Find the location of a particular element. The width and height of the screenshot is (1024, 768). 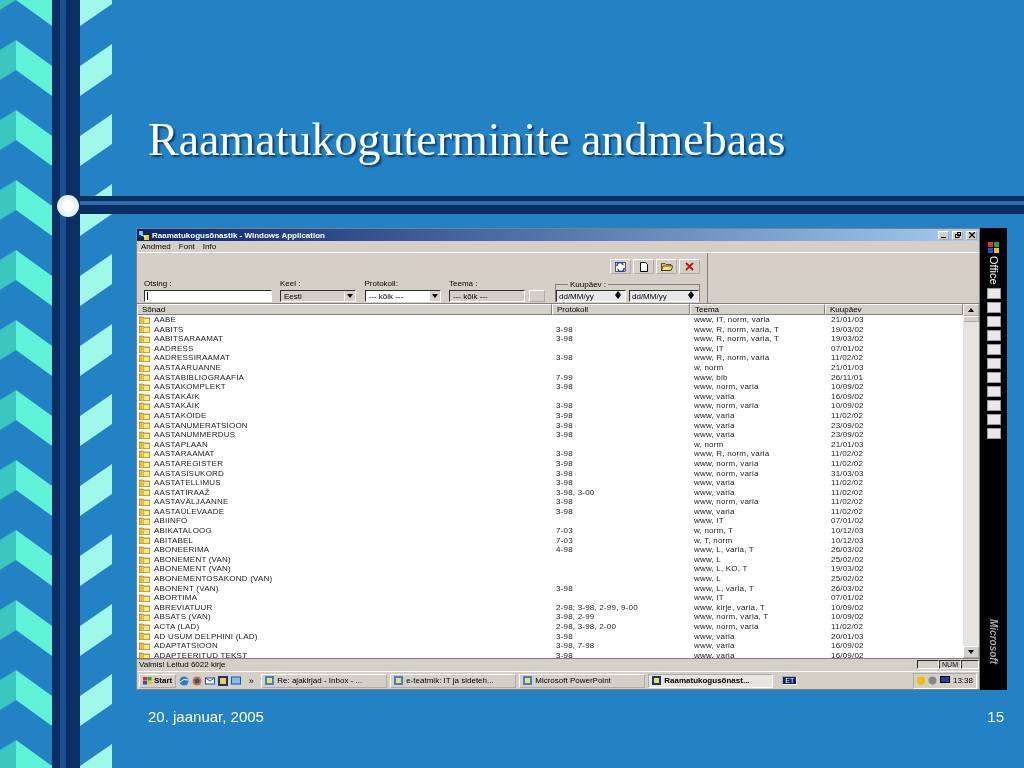

dropdown: --- kõik --- is located at coordinates (402, 296).